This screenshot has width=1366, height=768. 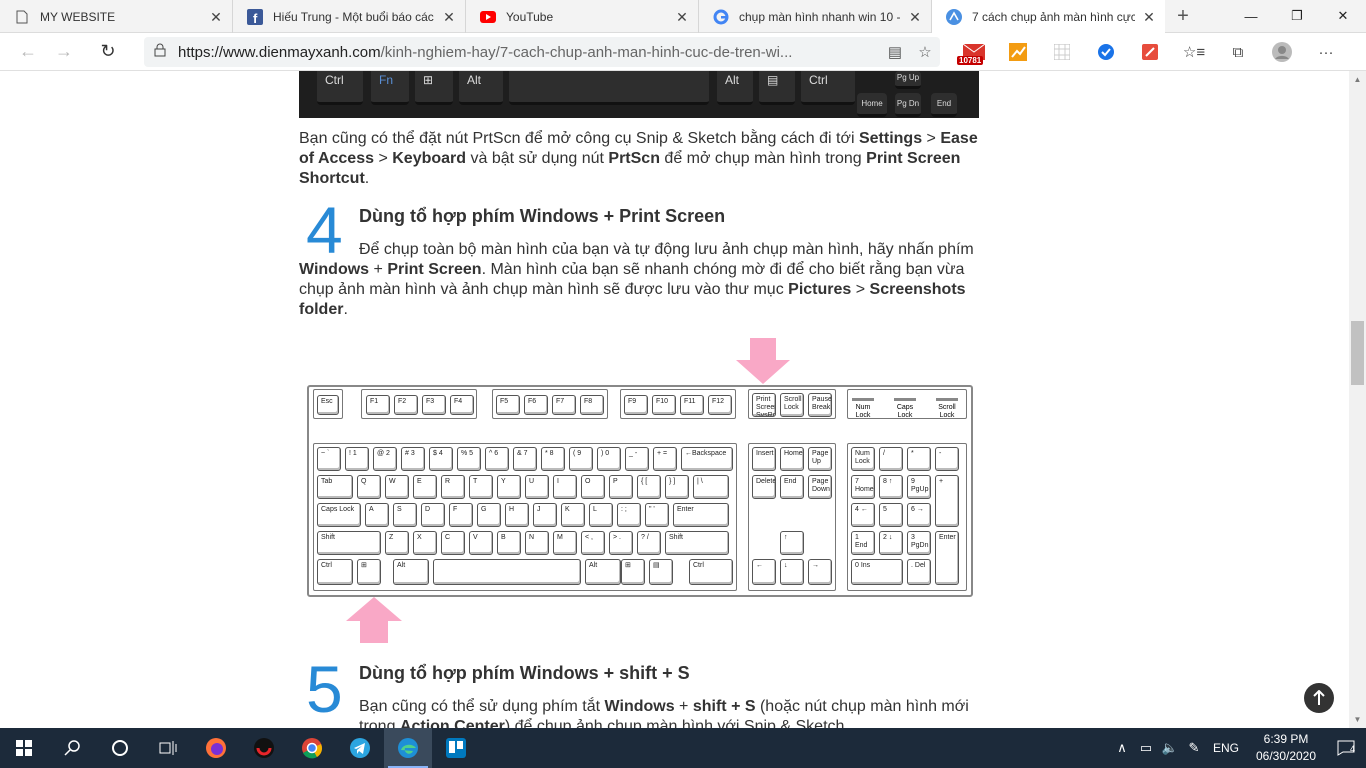 I want to click on bold-text: Windows, so click(x=639, y=706).